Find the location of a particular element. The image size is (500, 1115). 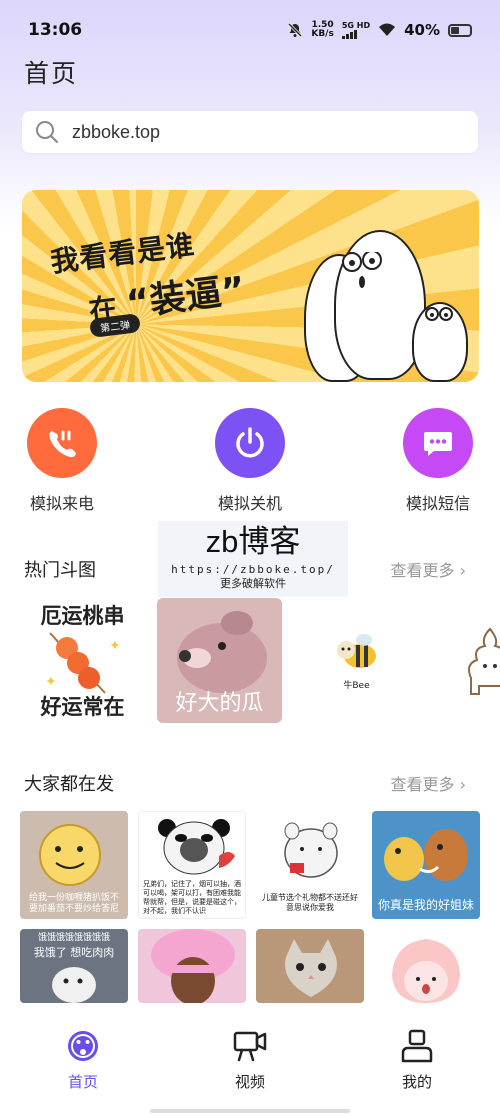

search-input is located at coordinates (252, 132).